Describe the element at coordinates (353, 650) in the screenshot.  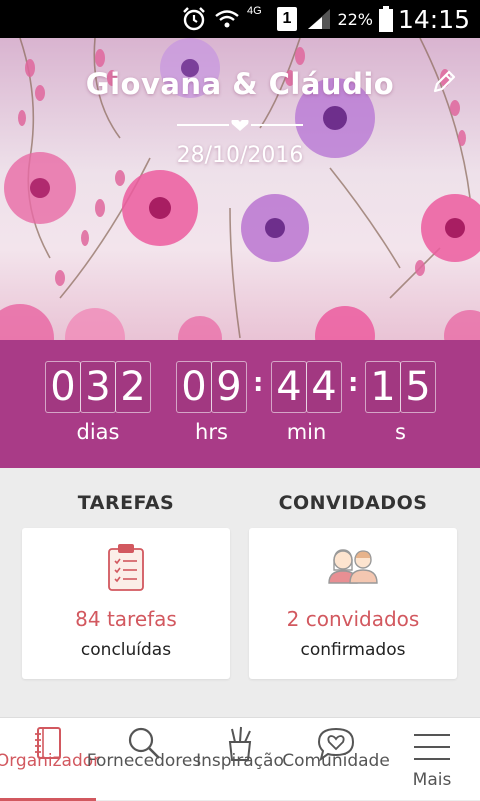
I see `guests-caption: confirmados` at that location.